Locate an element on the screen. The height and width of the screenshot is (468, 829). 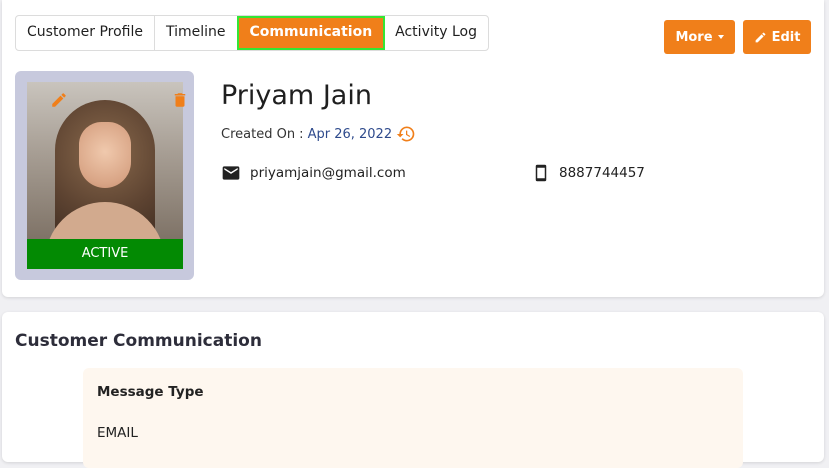
more-button: More is located at coordinates (699, 37).